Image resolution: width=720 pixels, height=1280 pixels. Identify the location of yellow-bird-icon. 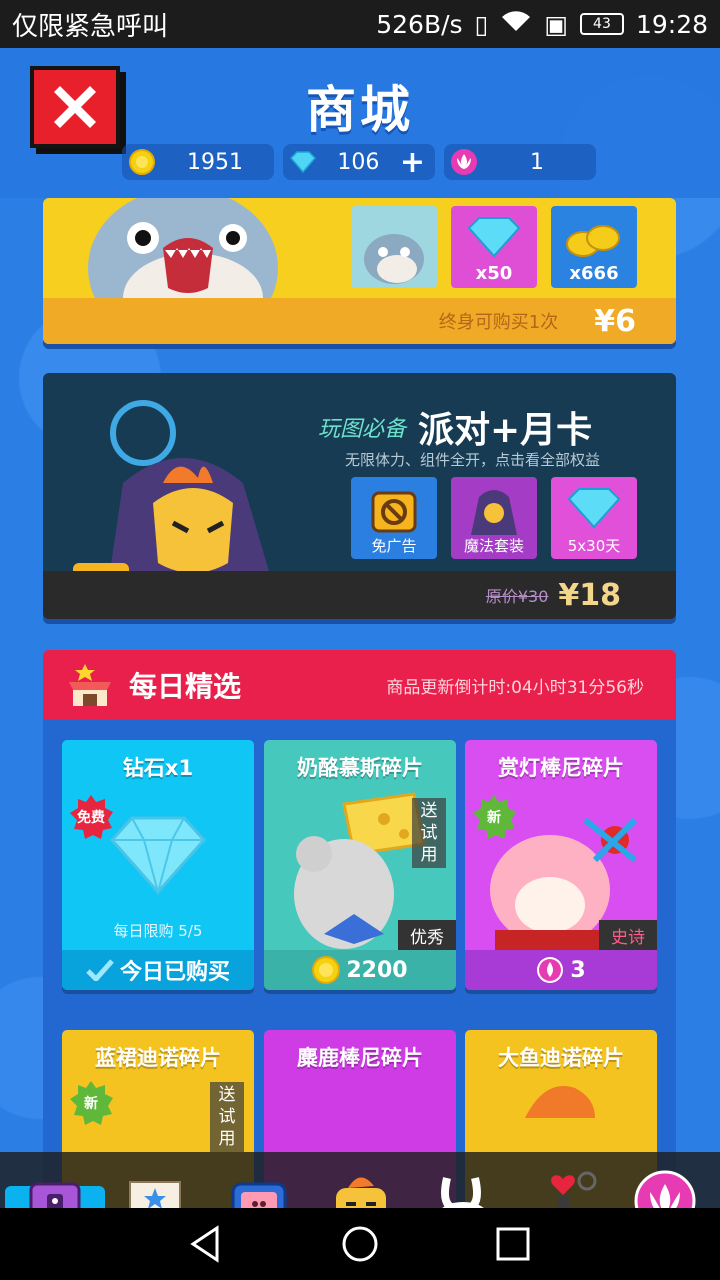
(361, 1192).